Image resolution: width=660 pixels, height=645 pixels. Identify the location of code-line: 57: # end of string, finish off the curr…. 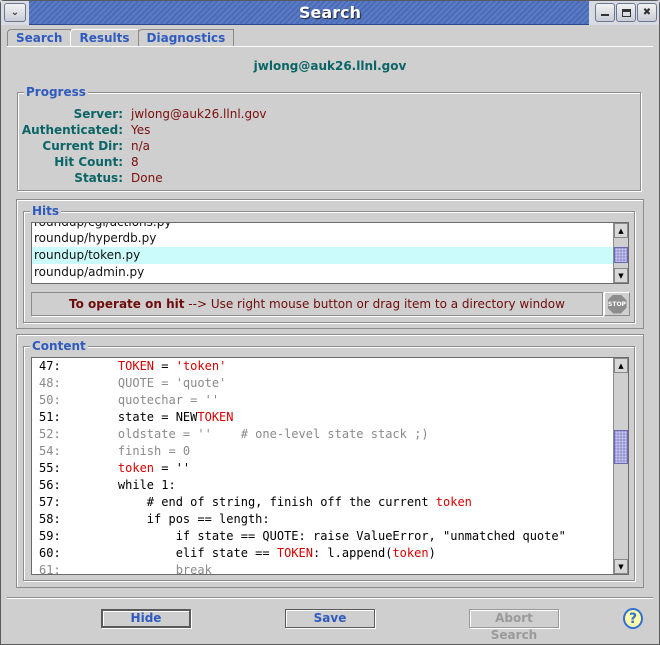
(252, 502).